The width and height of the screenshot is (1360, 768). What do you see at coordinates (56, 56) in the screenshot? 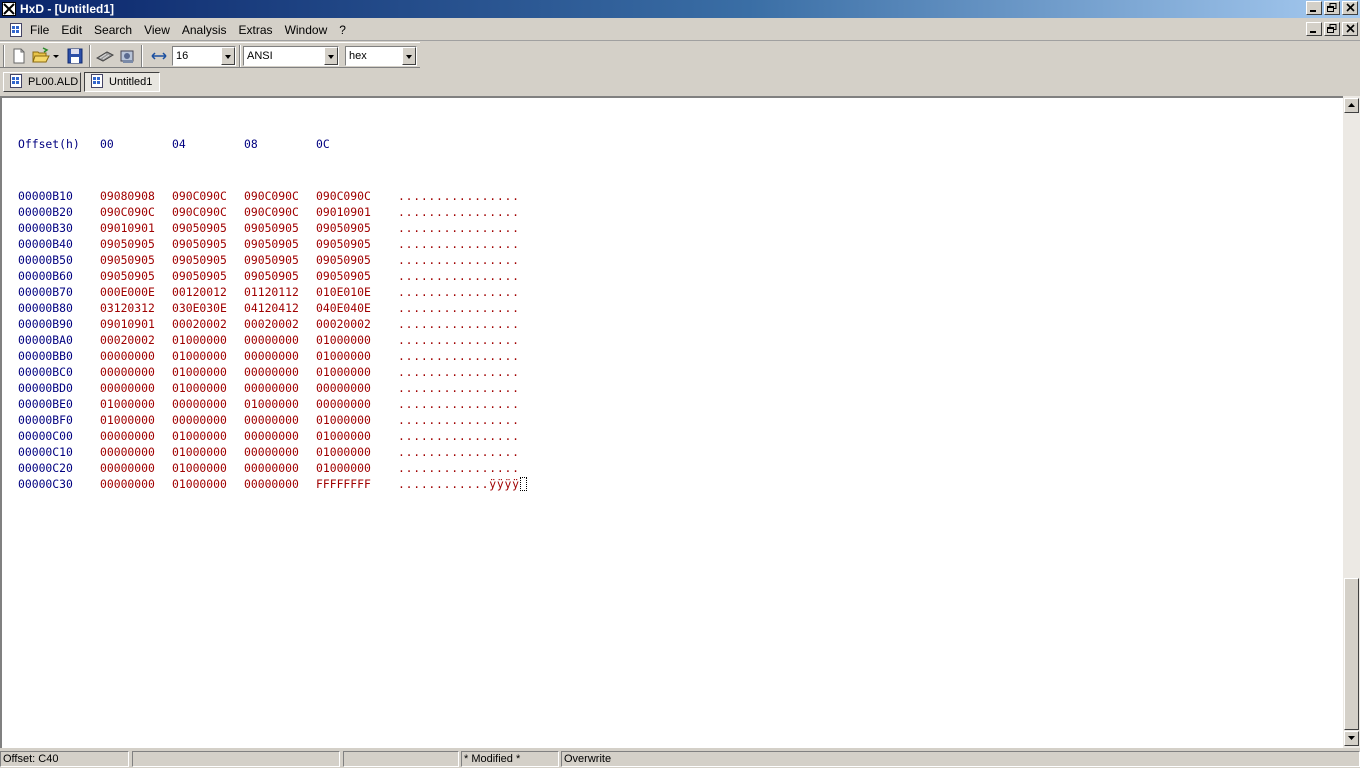
I see `open-dropdown-icon` at bounding box center [56, 56].